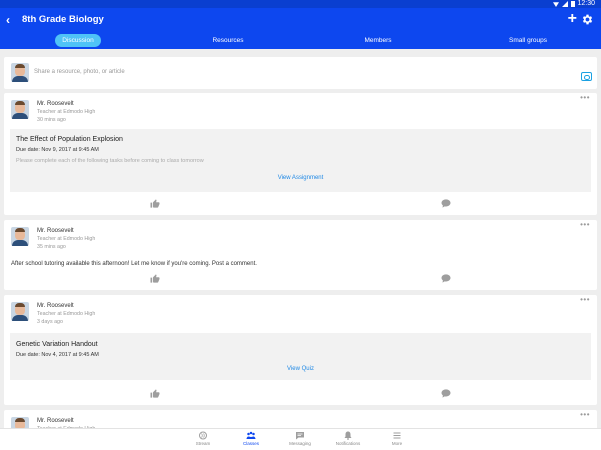 The width and height of the screenshot is (601, 450). I want to click on bell-icon, so click(348, 435).